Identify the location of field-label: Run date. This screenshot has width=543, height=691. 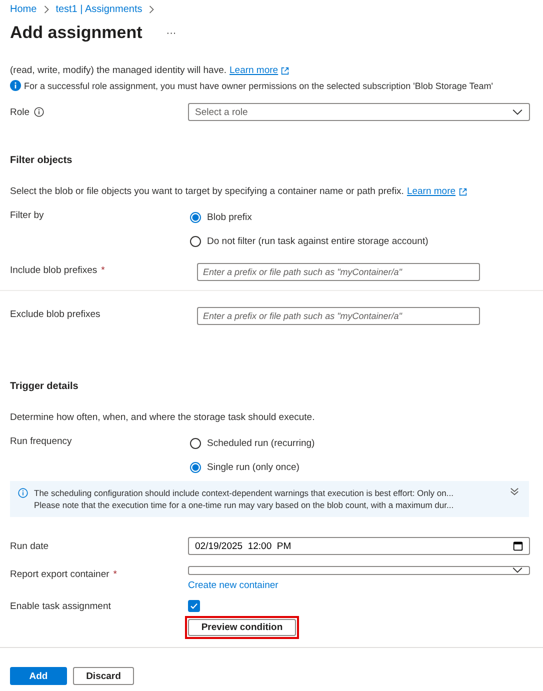
(29, 546).